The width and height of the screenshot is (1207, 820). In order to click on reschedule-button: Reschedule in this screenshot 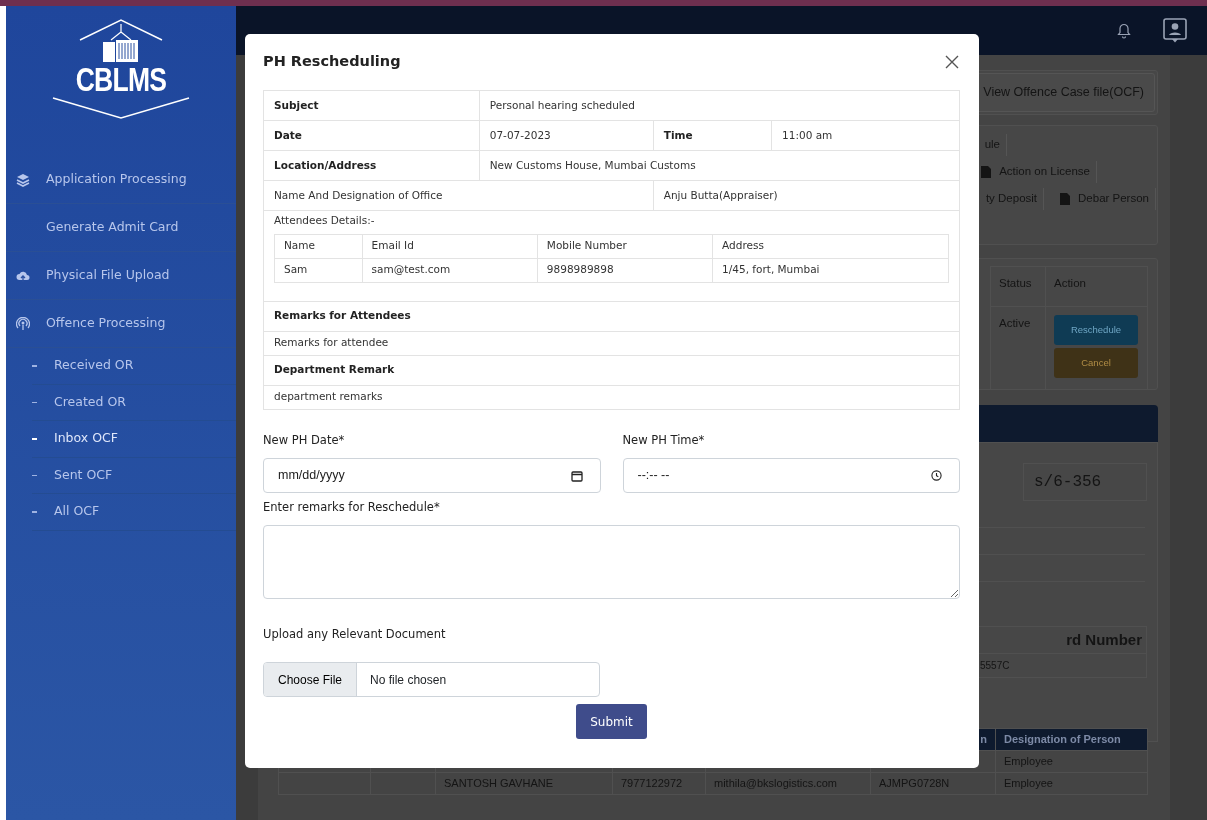, I will do `click(1096, 330)`.